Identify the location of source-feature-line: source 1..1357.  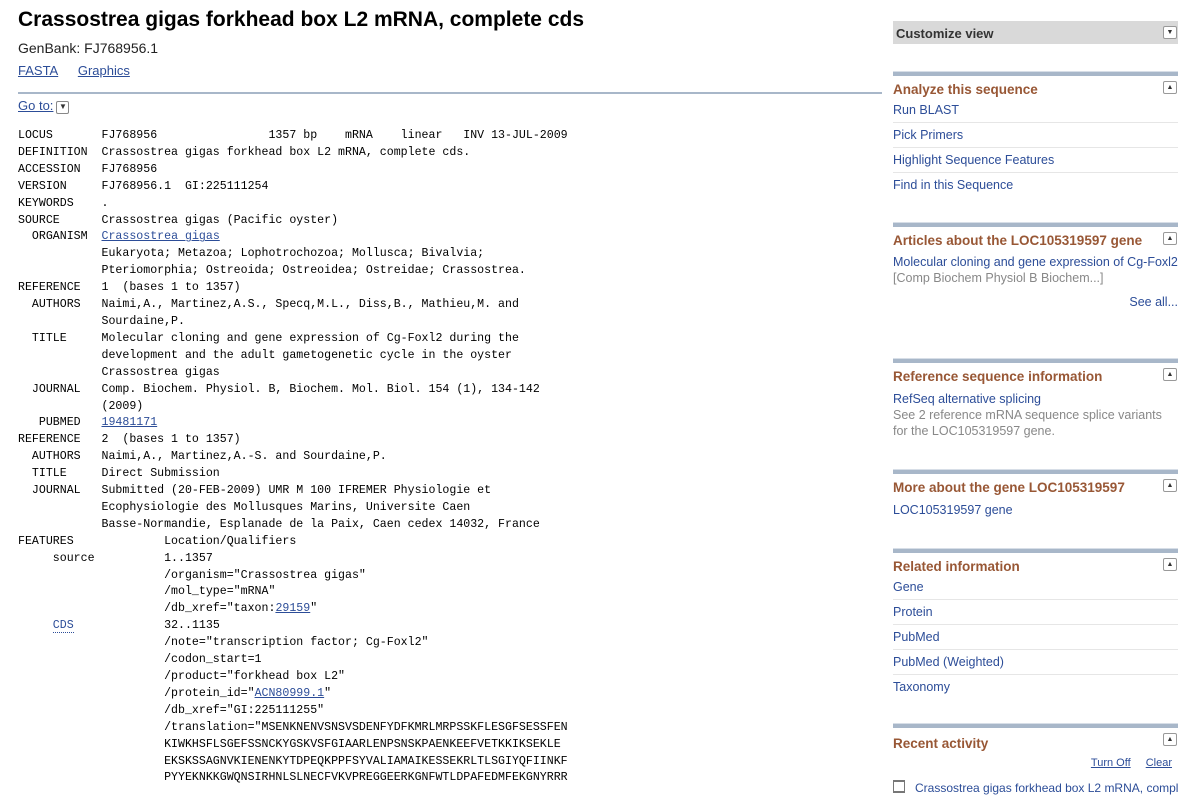
(115, 558).